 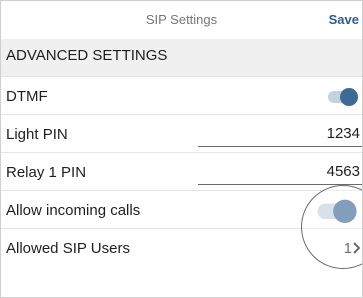 What do you see at coordinates (37, 134) in the screenshot?
I see `light-pin-label: Light PIN` at bounding box center [37, 134].